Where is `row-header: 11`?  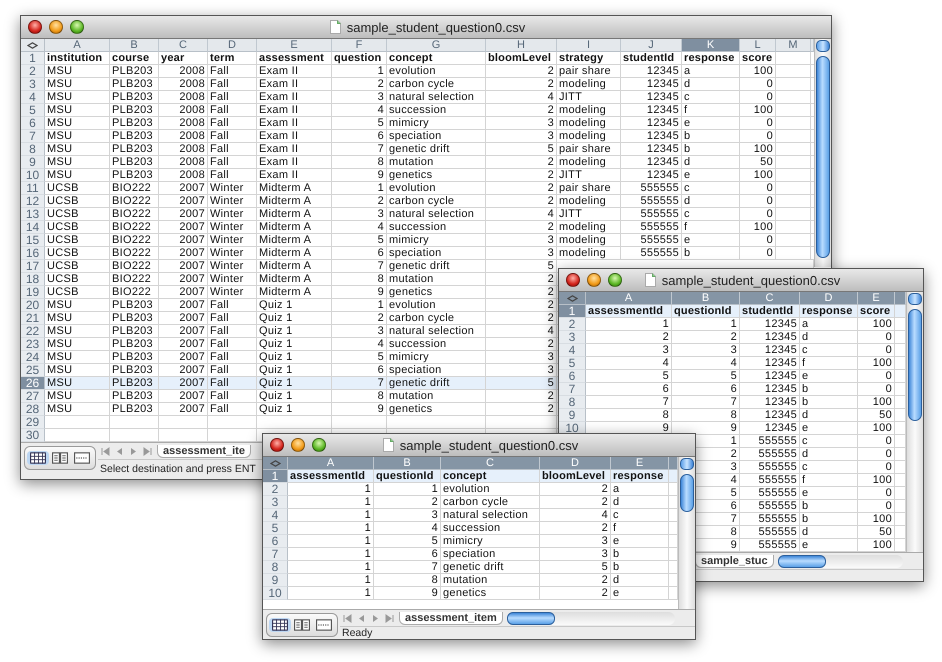 row-header: 11 is located at coordinates (33, 188).